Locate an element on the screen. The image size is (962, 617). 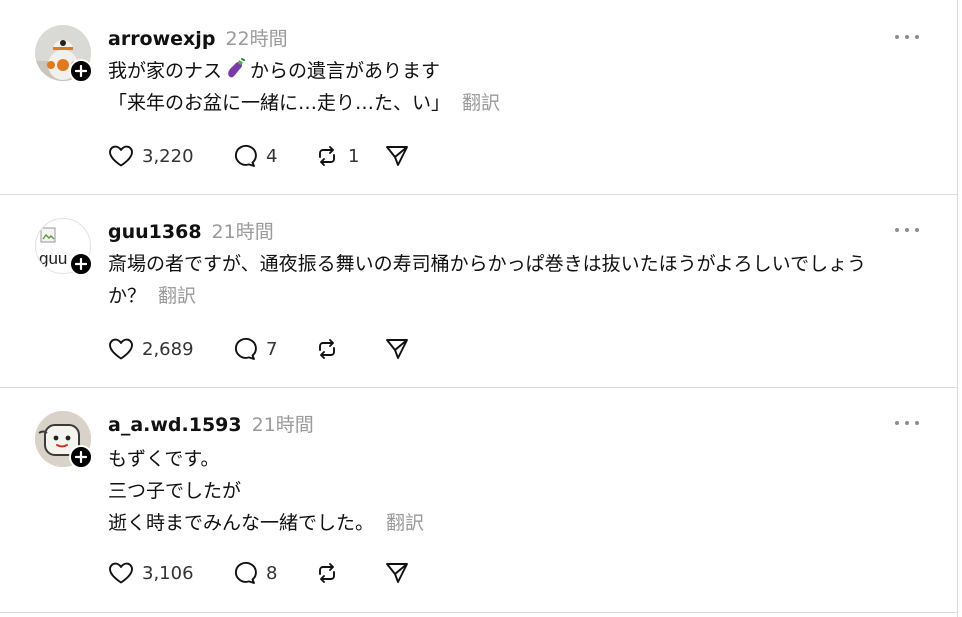
broken-image-icon is located at coordinates (48, 235).